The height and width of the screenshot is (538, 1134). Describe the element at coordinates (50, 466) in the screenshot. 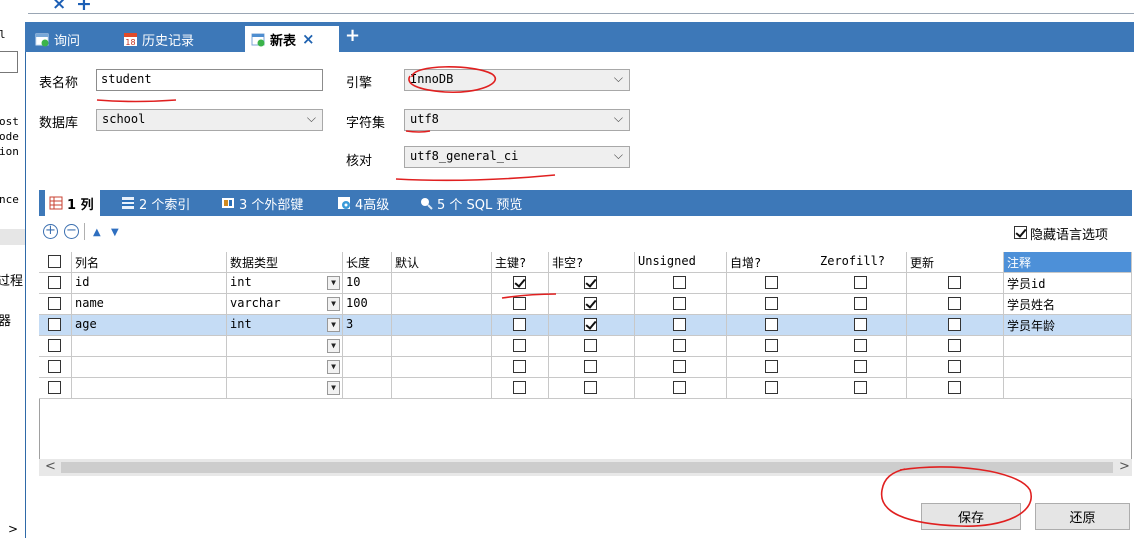

I see `scroll-left-icon: <` at that location.